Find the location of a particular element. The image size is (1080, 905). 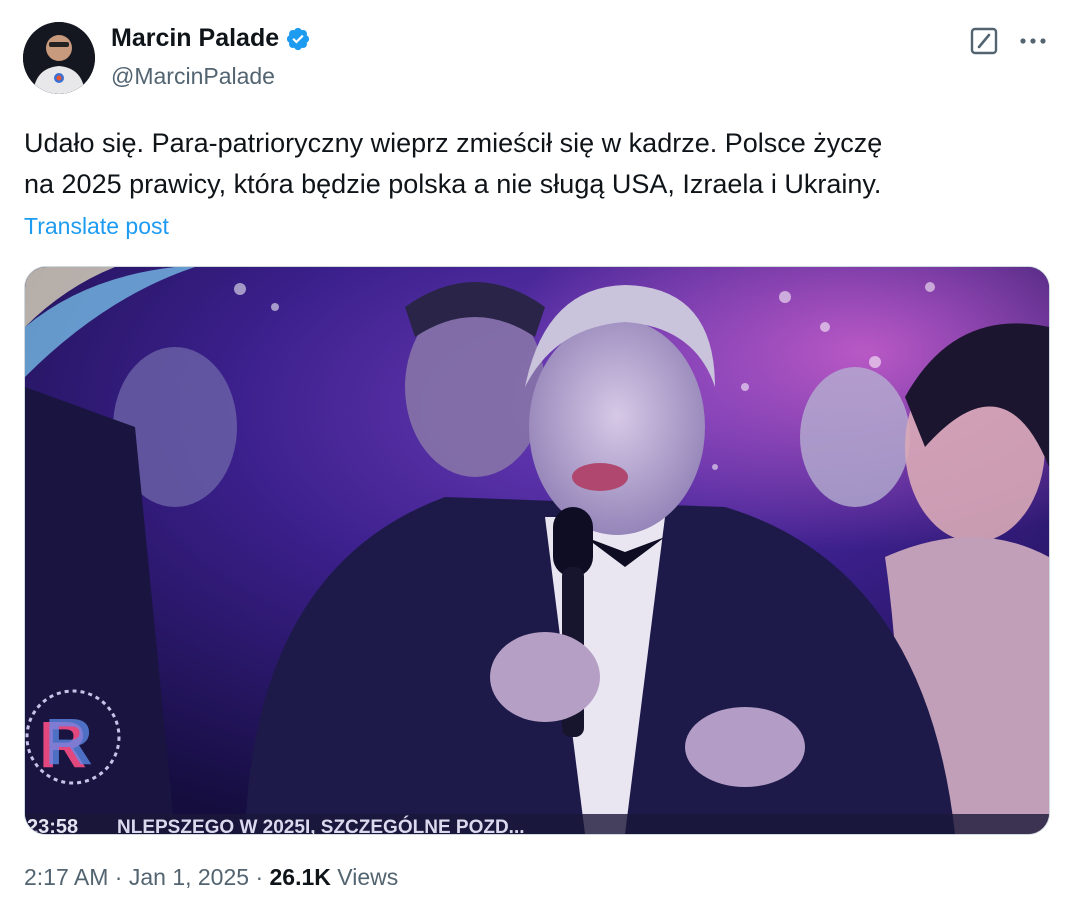

avatar is located at coordinates (59, 58).